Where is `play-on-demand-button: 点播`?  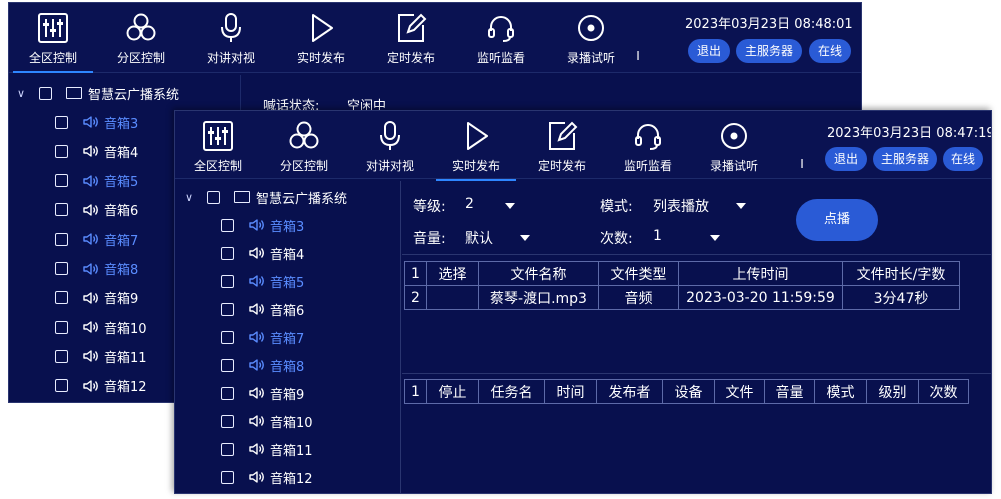
play-on-demand-button: 点播 is located at coordinates (837, 220).